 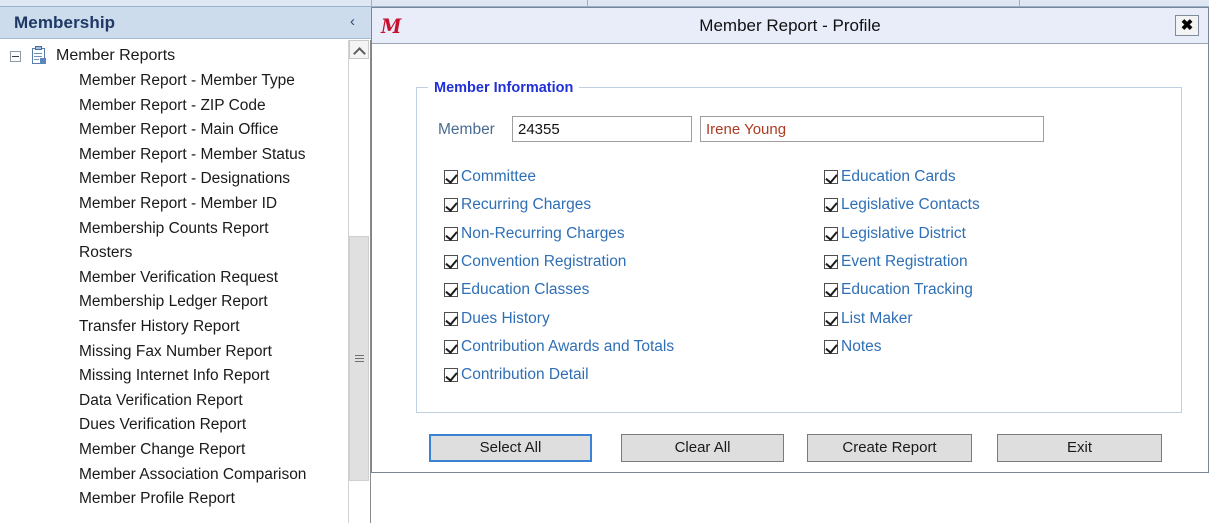 I want to click on tree-item: Rosters, so click(x=175, y=253).